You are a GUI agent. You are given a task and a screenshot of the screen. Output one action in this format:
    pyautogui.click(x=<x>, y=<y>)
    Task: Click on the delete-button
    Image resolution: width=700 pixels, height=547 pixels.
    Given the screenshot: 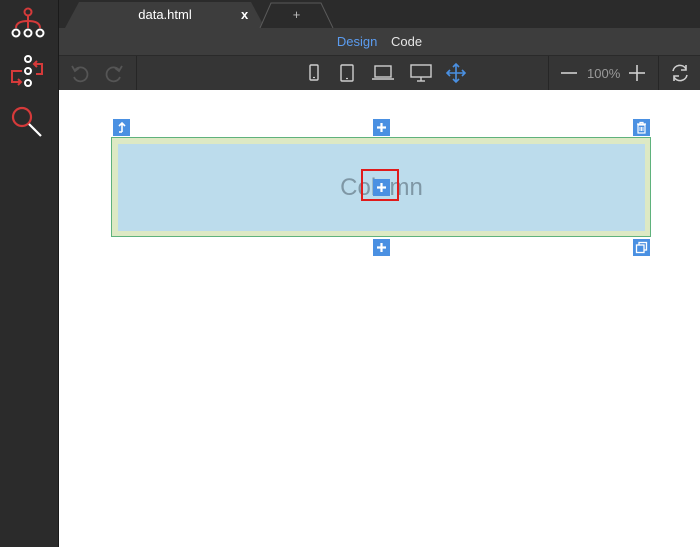 What is the action you would take?
    pyautogui.click(x=641, y=127)
    